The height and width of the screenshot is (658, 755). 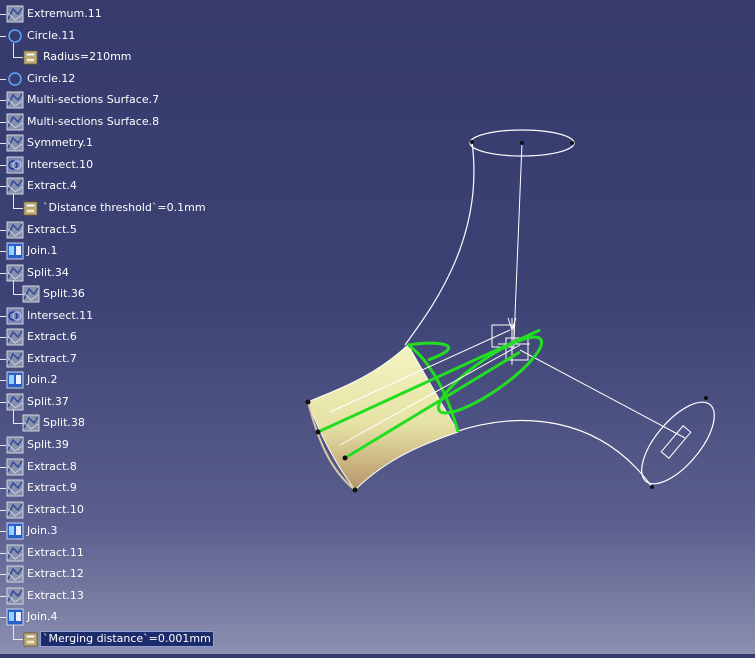 What do you see at coordinates (48, 445) in the screenshot?
I see `tree-node-label: Split.39` at bounding box center [48, 445].